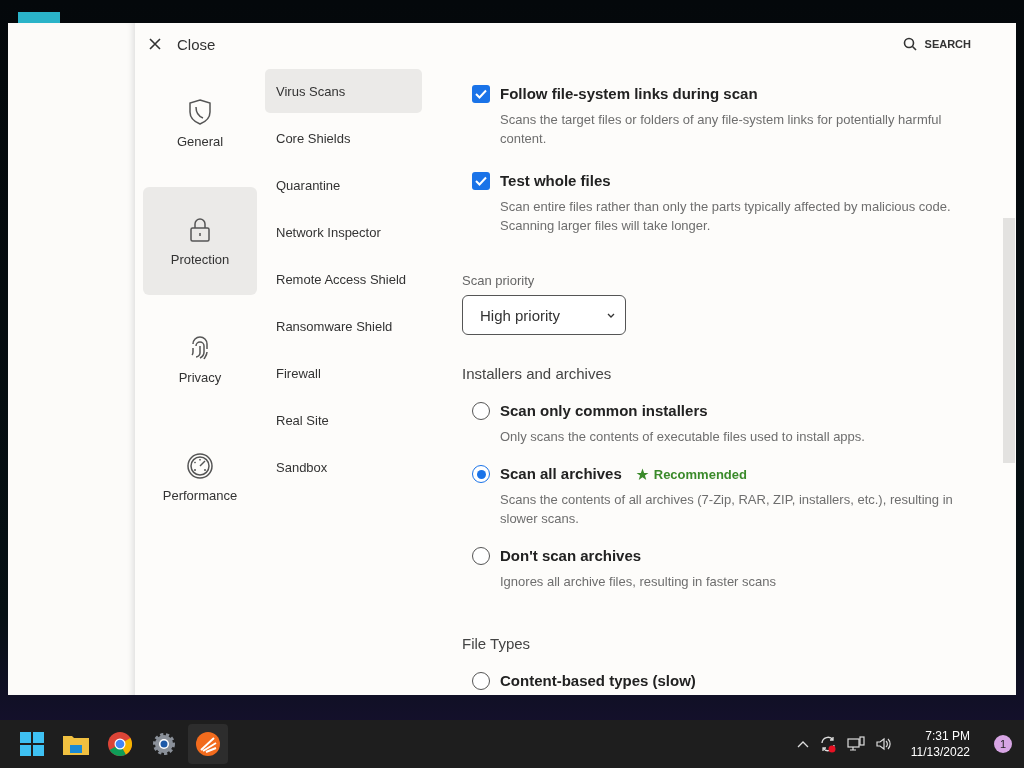 The height and width of the screenshot is (768, 1024). What do you see at coordinates (629, 94) in the screenshot?
I see `option-title: Follow file-system links during scan` at bounding box center [629, 94].